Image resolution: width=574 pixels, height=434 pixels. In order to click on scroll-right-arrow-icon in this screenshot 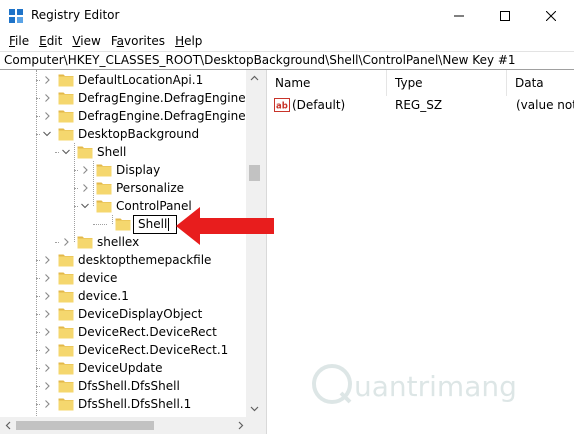, I will do `click(240, 425)`.